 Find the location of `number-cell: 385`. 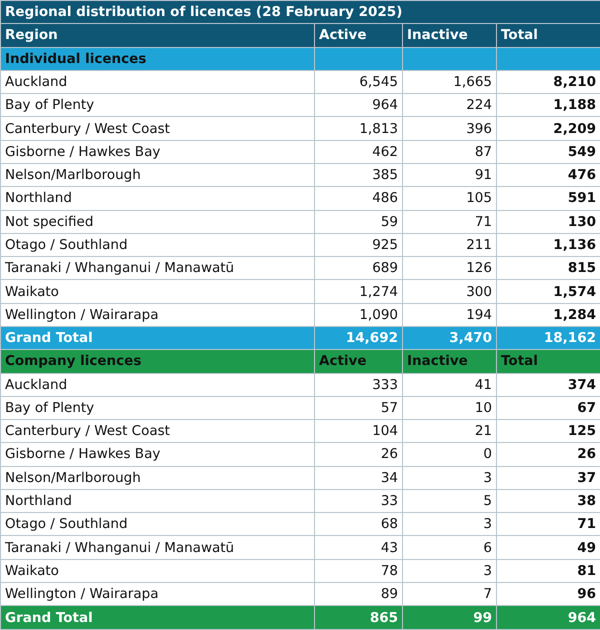

number-cell: 385 is located at coordinates (358, 175).